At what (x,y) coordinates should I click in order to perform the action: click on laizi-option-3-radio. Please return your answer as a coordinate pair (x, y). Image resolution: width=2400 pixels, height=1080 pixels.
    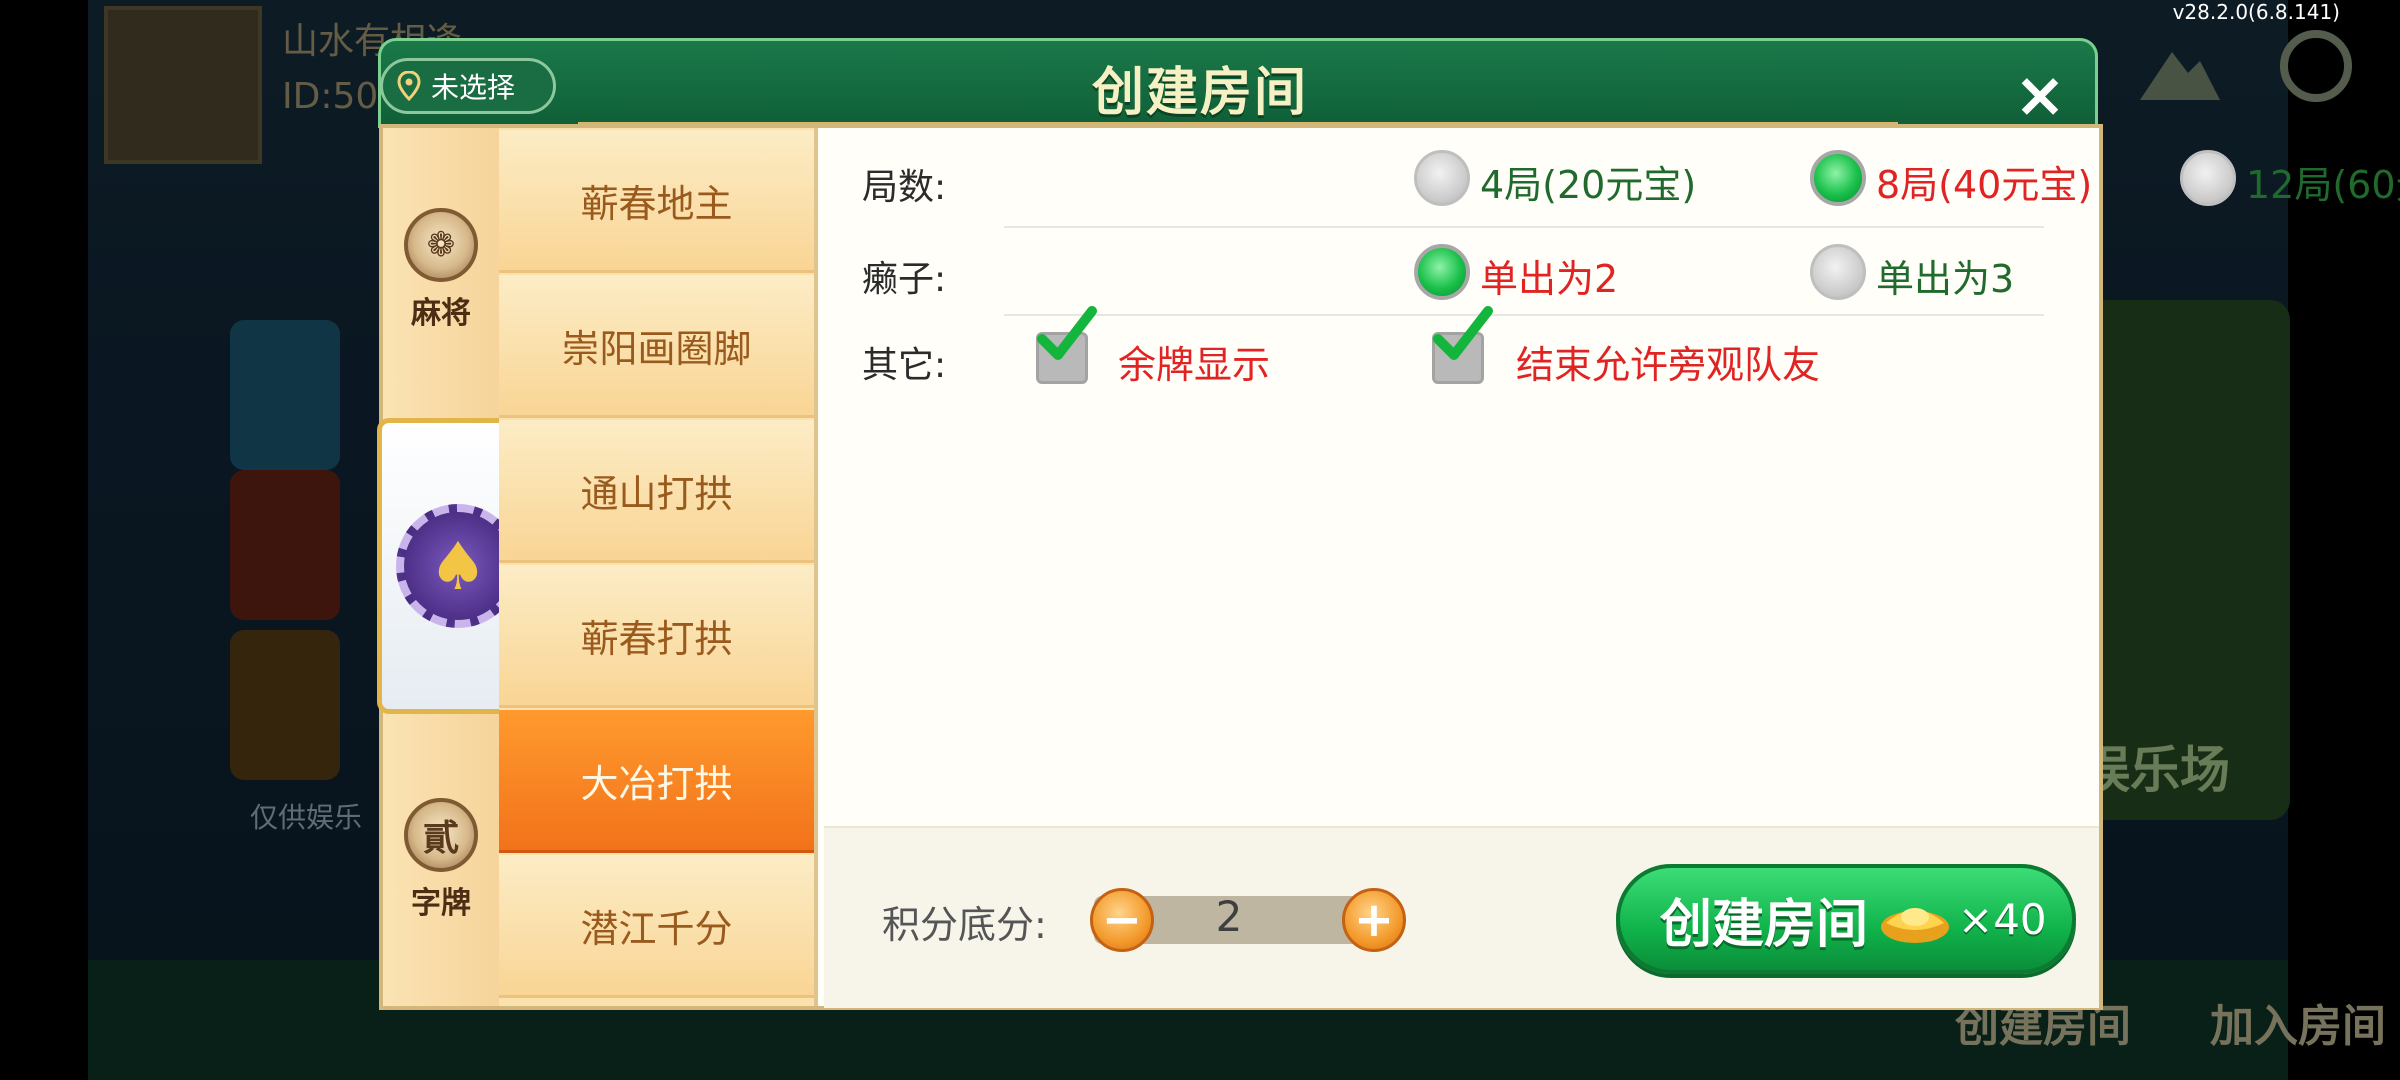
    Looking at the image, I should click on (1838, 272).